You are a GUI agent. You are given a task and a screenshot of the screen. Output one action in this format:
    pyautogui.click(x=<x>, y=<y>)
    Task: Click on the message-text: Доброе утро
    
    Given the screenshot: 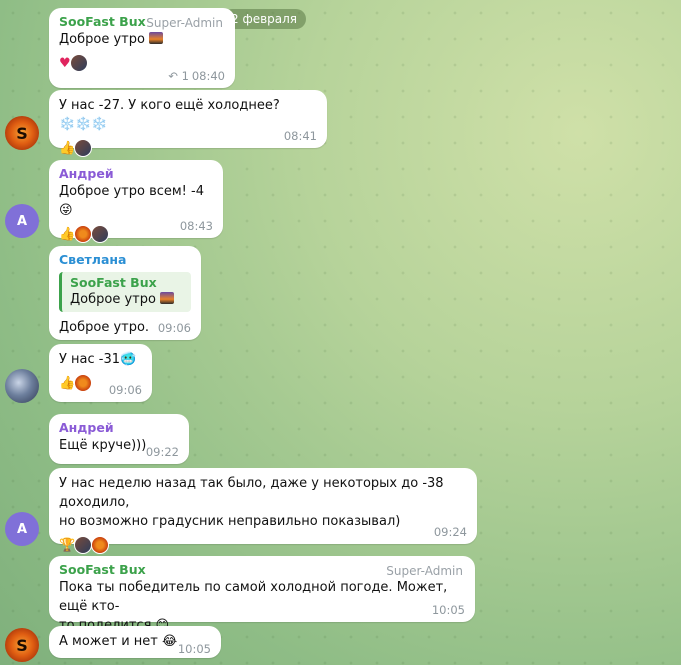 What is the action you would take?
    pyautogui.click(x=142, y=39)
    